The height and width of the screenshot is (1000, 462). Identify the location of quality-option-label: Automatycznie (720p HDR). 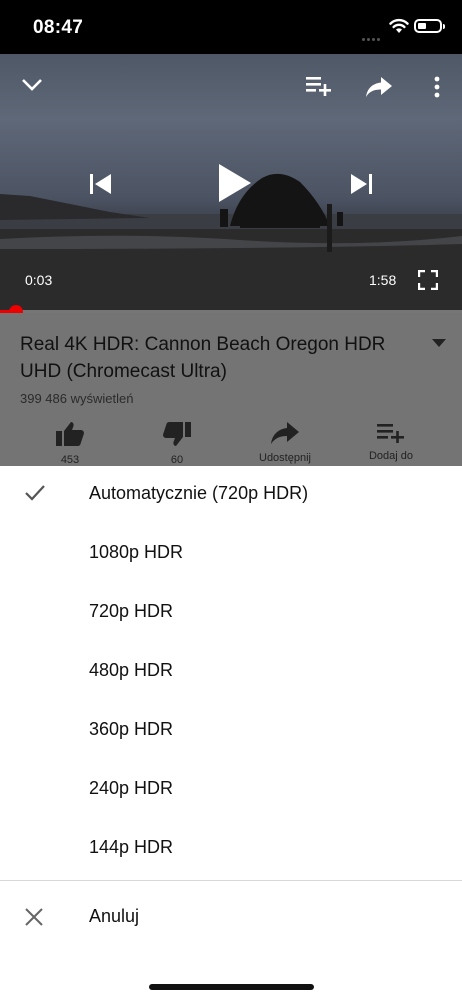
(199, 493).